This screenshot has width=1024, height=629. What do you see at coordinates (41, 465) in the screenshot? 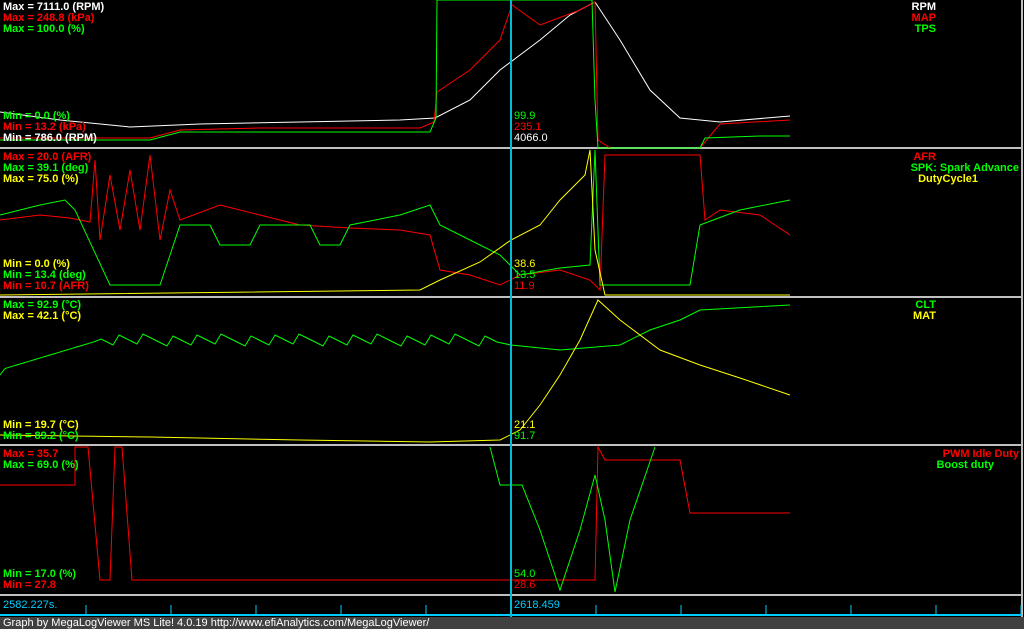
I see `boost-max: Max = 69.0 (%)` at bounding box center [41, 465].